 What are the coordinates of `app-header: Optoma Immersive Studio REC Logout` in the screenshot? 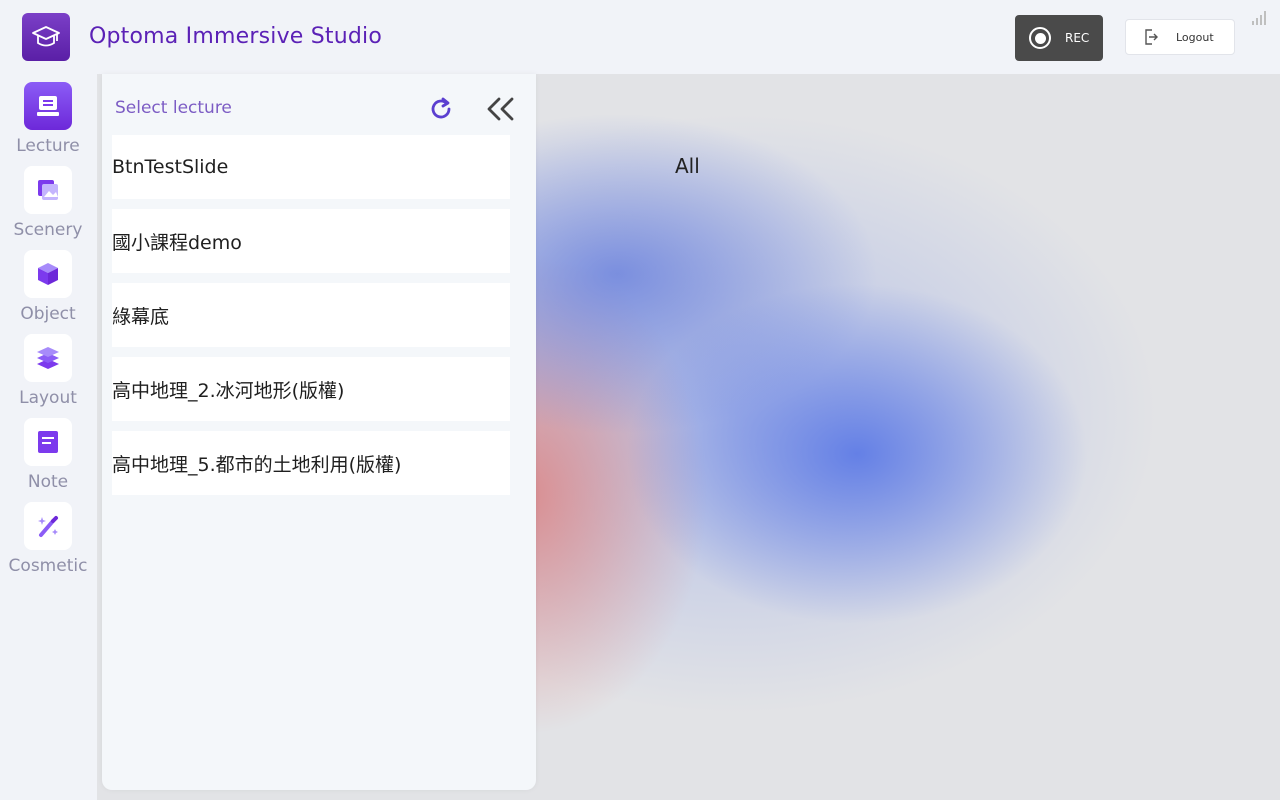 It's located at (640, 37).